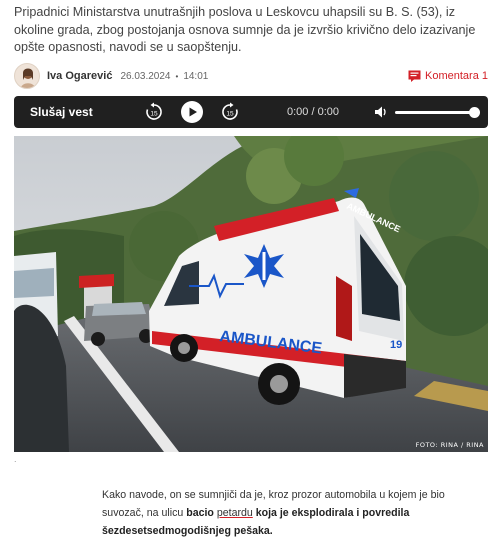  Describe the element at coordinates (449, 445) in the screenshot. I see `photo-credit: FOTO: RINA / RINA` at that location.